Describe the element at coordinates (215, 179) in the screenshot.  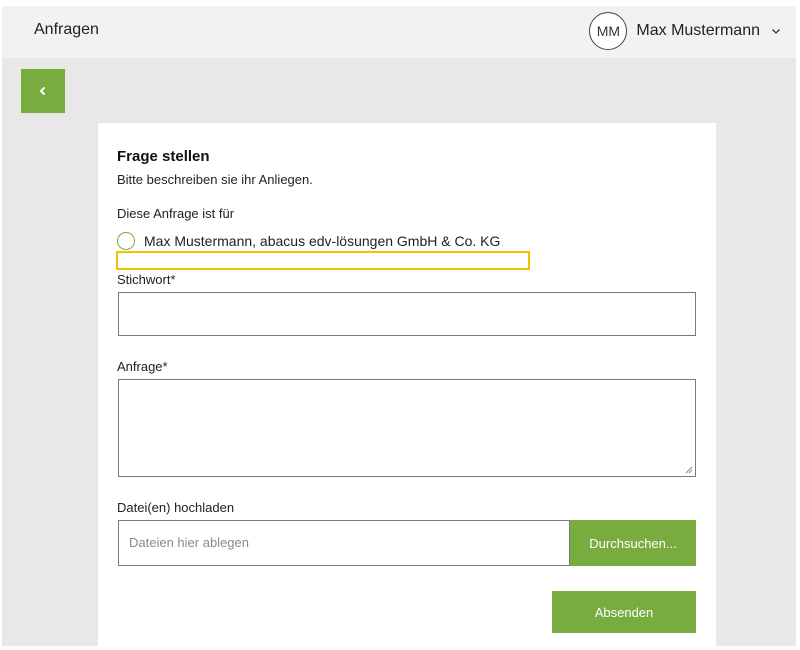
I see `form-subtitle: Bitte beschreiben sie ihr Anliegen.` at that location.